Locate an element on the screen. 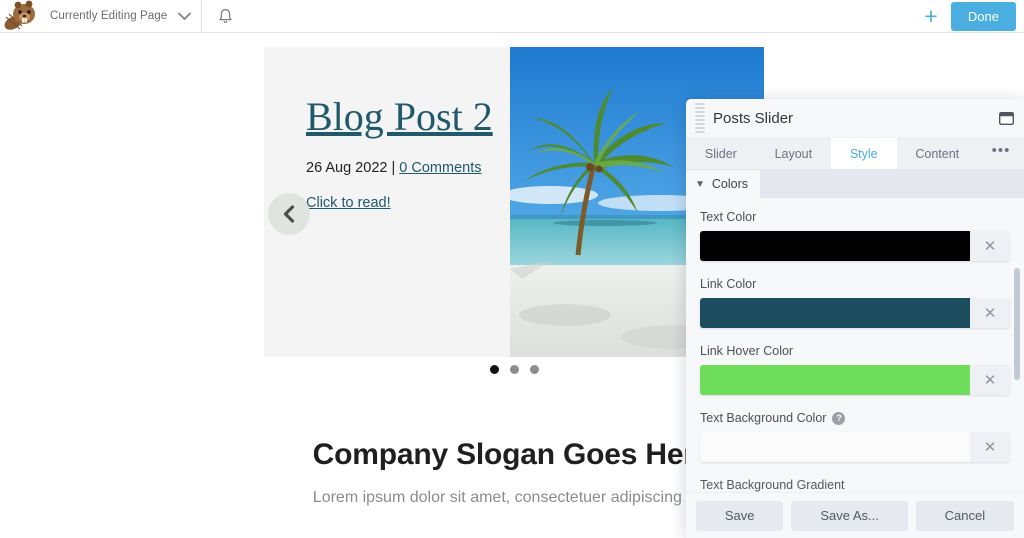 This screenshot has width=1024, height=538. chevron-left-icon is located at coordinates (289, 214).